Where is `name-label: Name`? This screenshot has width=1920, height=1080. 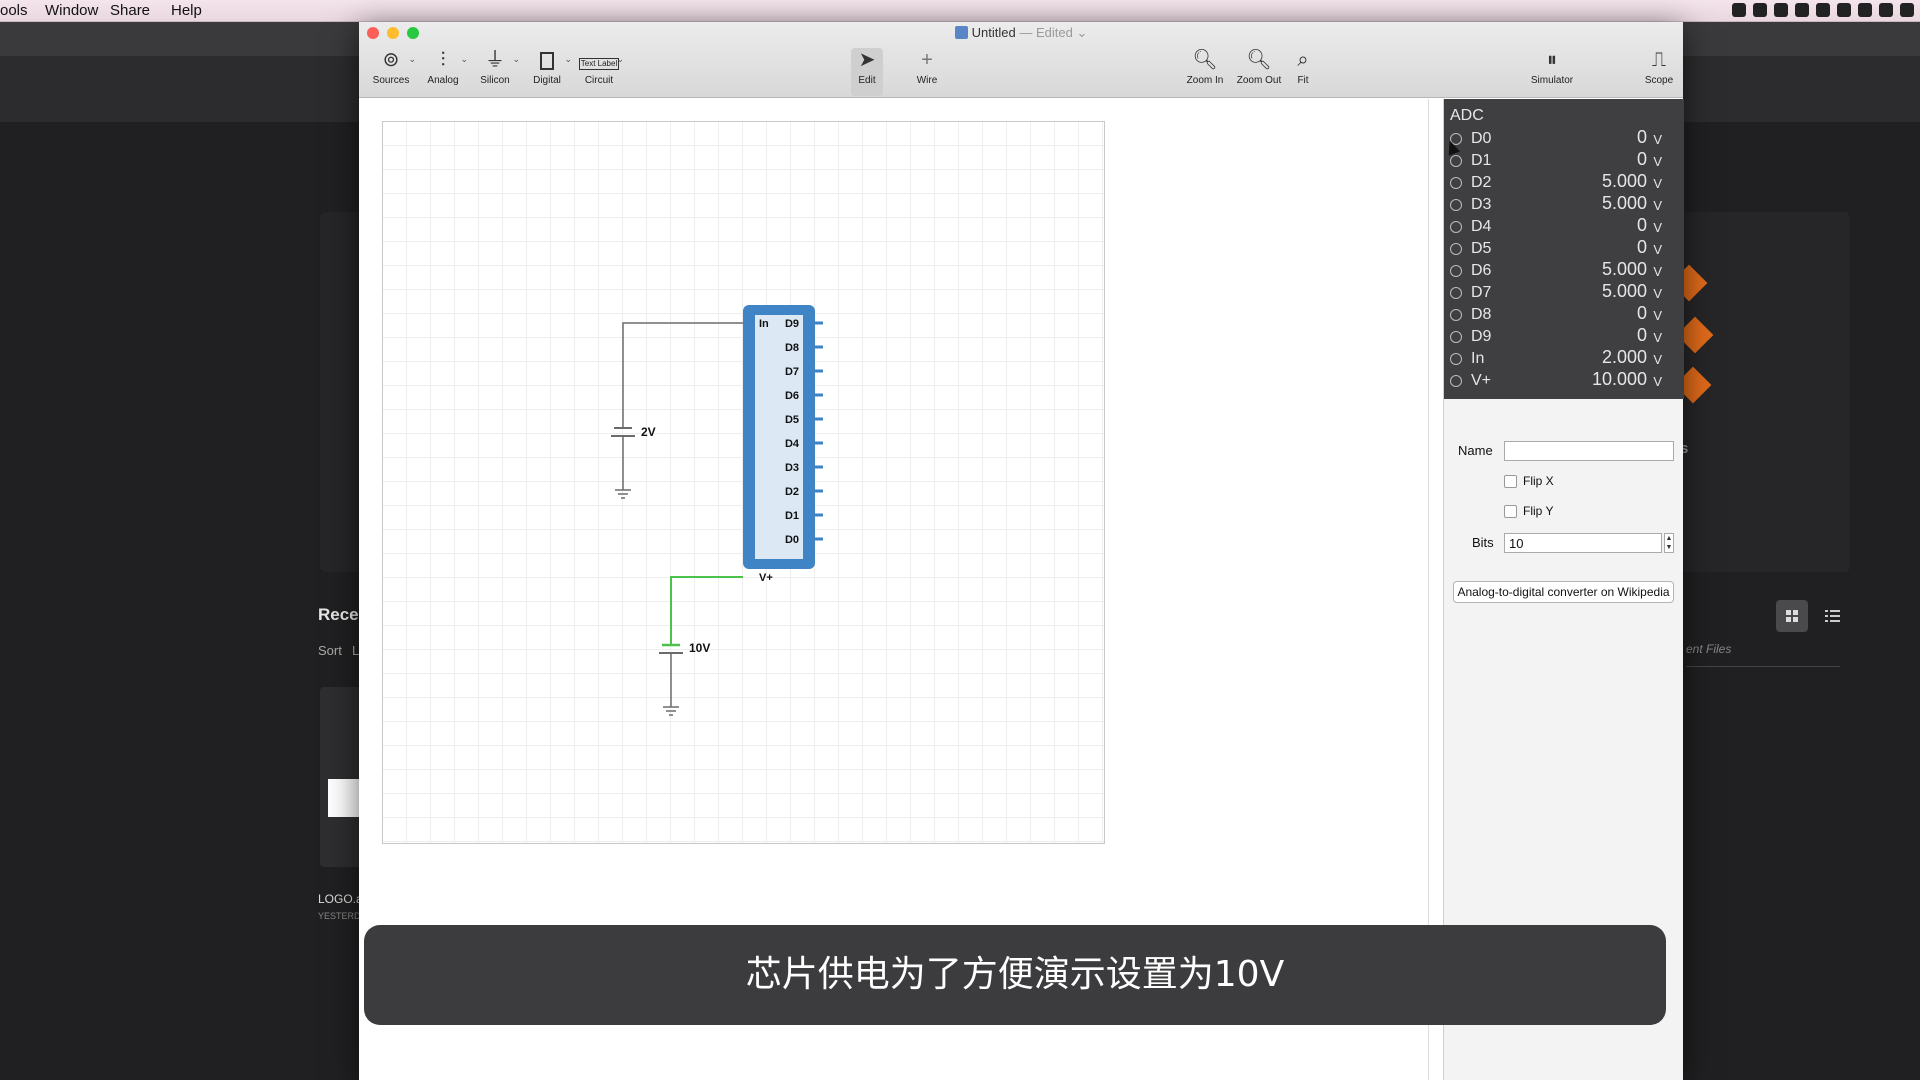 name-label: Name is located at coordinates (1475, 450).